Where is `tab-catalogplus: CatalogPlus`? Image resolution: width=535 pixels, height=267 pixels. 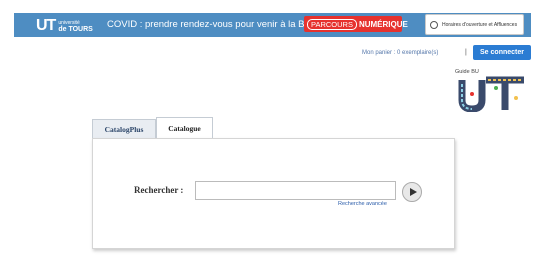 tab-catalogplus: CatalogPlus is located at coordinates (124, 128).